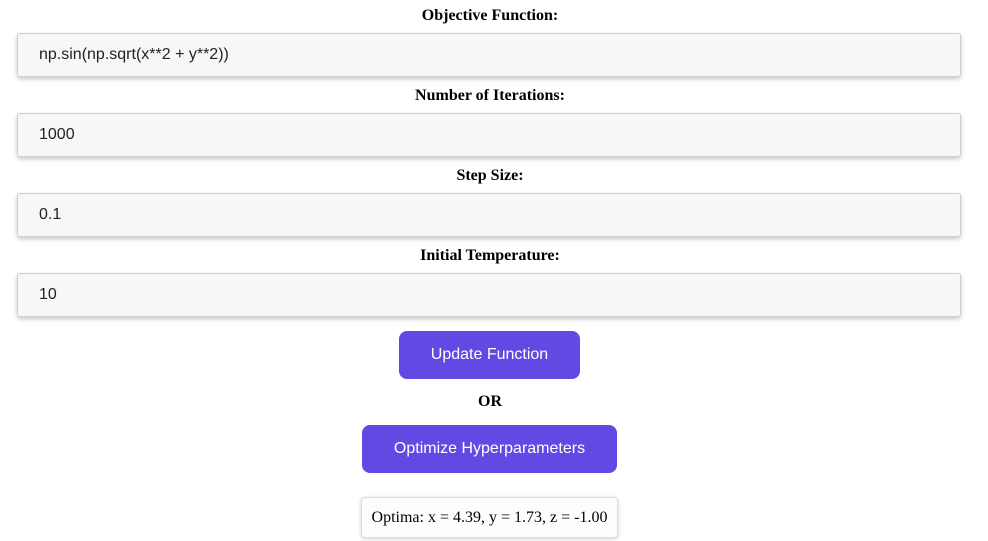 The width and height of the screenshot is (988, 541). What do you see at coordinates (490, 401) in the screenshot?
I see `or-separator: OR` at bounding box center [490, 401].